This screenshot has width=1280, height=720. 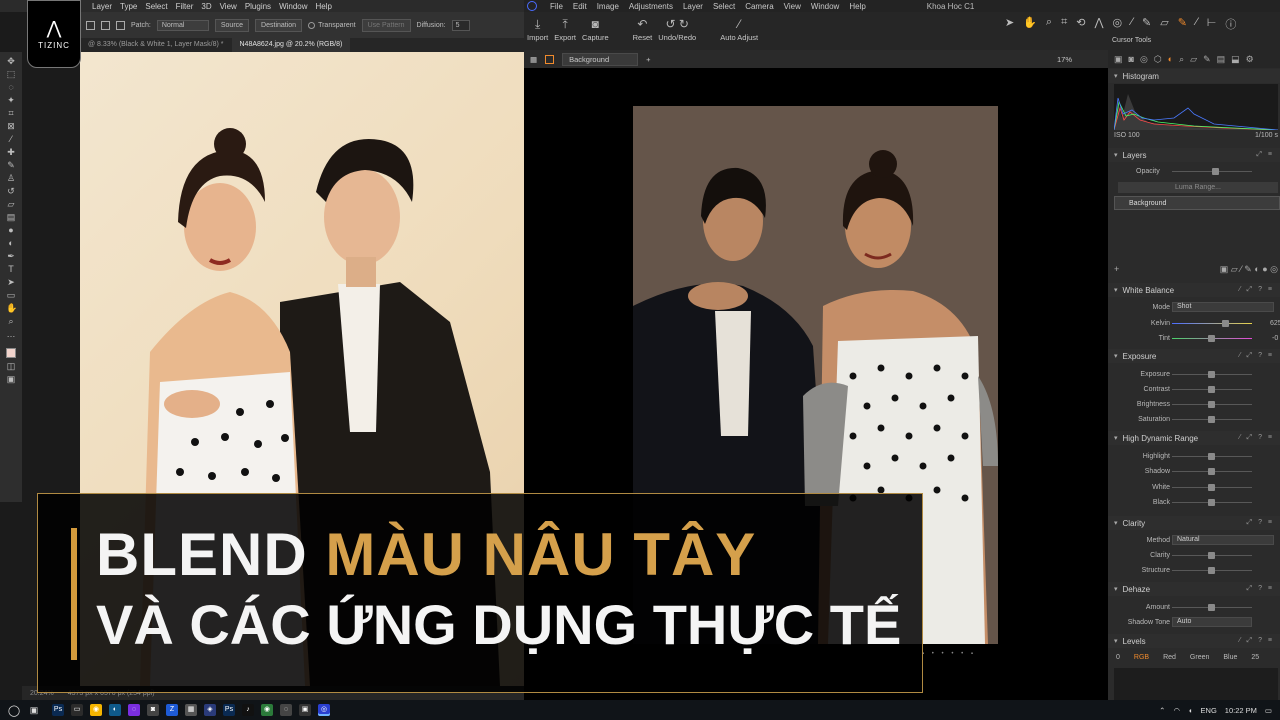 I want to click on levels-tab-red: Red, so click(x=1169, y=657).